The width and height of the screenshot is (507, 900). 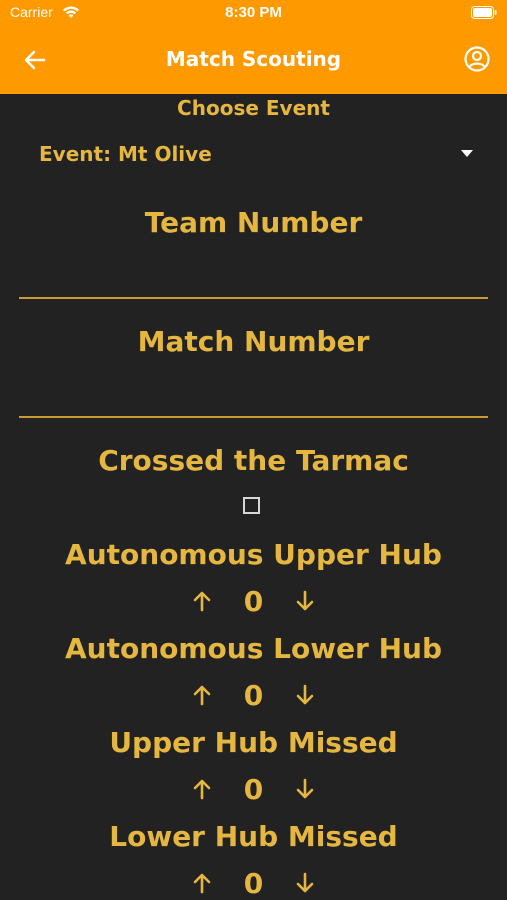 What do you see at coordinates (253, 460) in the screenshot?
I see `crossed-tarmac-label: Crossed the Tarmac` at bounding box center [253, 460].